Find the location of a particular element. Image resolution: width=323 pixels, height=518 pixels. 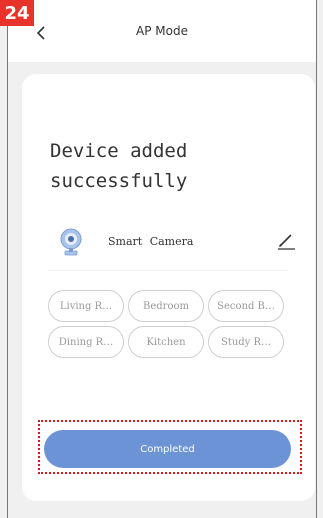

edit-pencil-icon is located at coordinates (286, 241).